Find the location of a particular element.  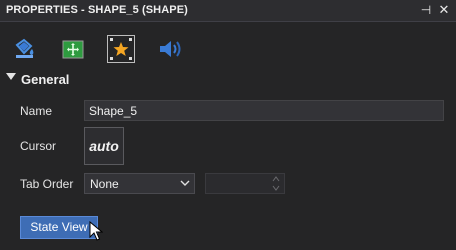

general-section-header: General is located at coordinates (228, 79).